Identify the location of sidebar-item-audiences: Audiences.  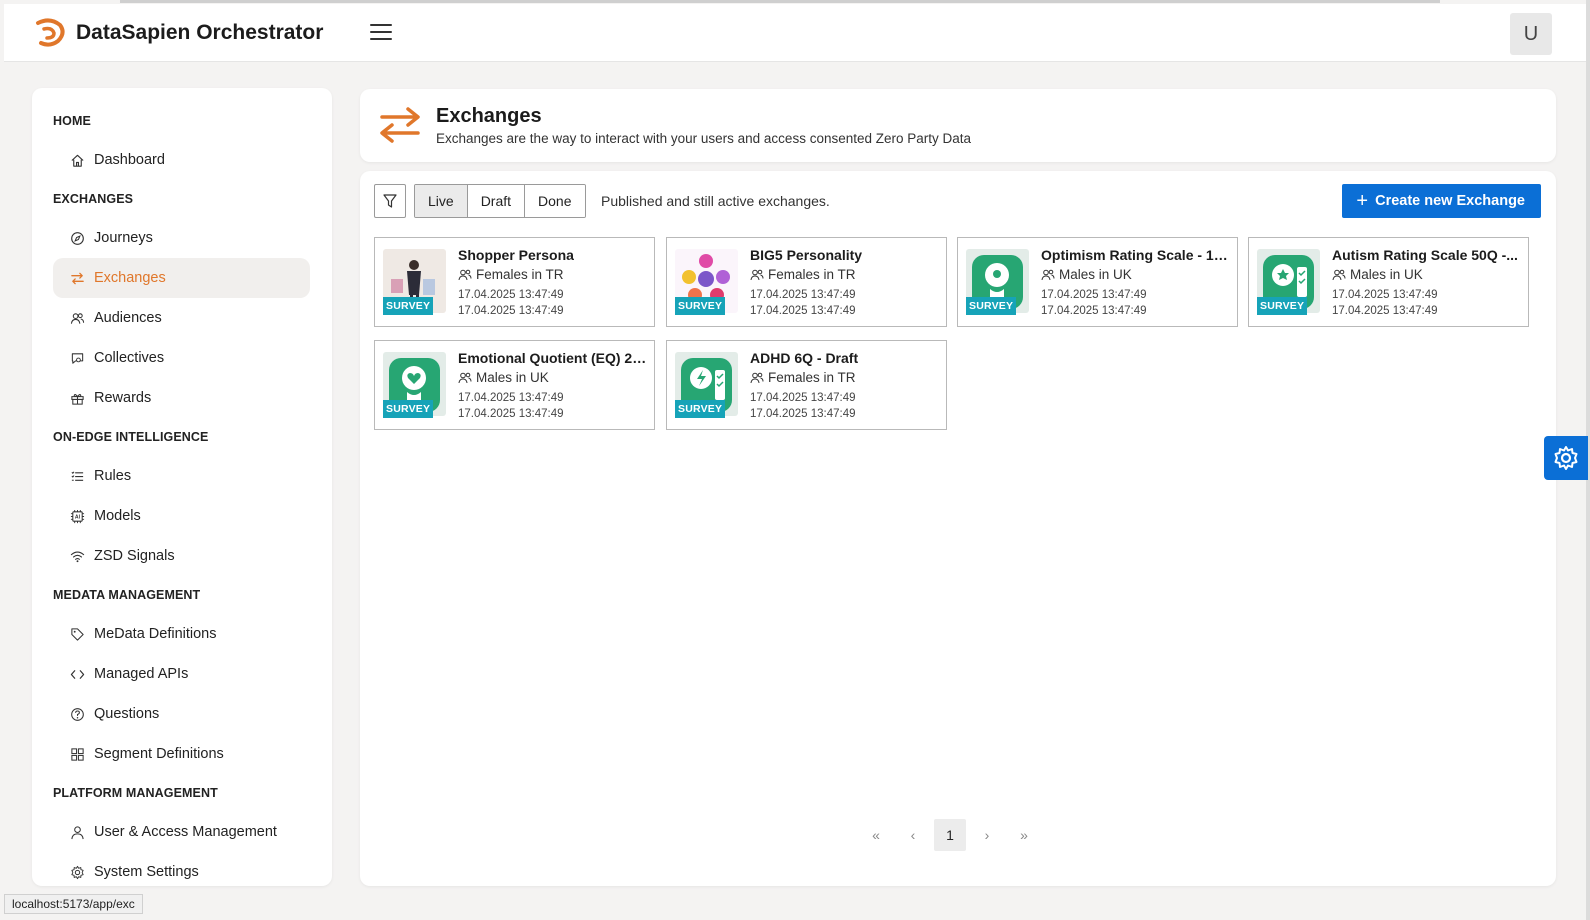
(181, 318).